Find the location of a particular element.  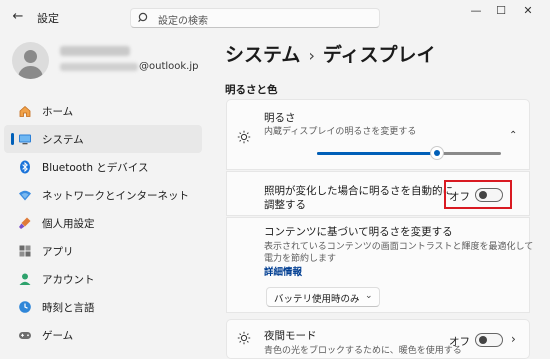

home-icon is located at coordinates (25, 111).